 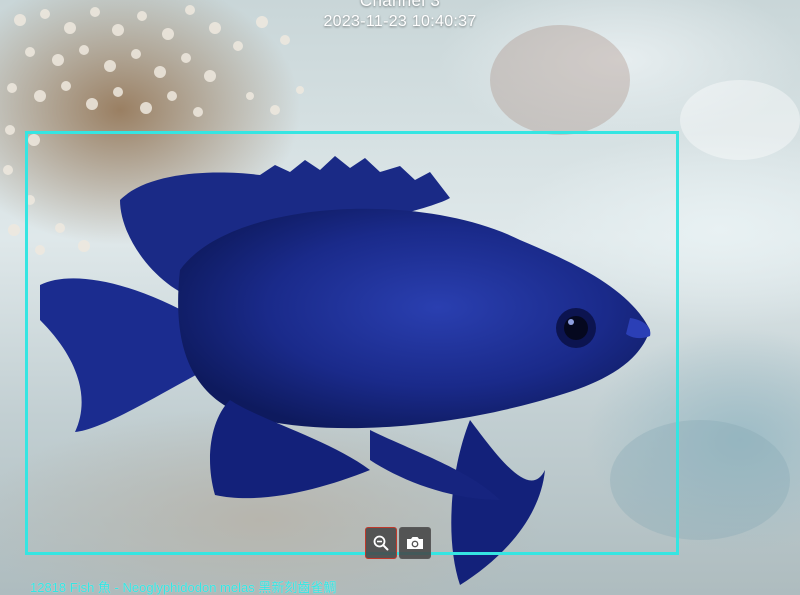 I want to click on zoom-button, so click(x=381, y=543).